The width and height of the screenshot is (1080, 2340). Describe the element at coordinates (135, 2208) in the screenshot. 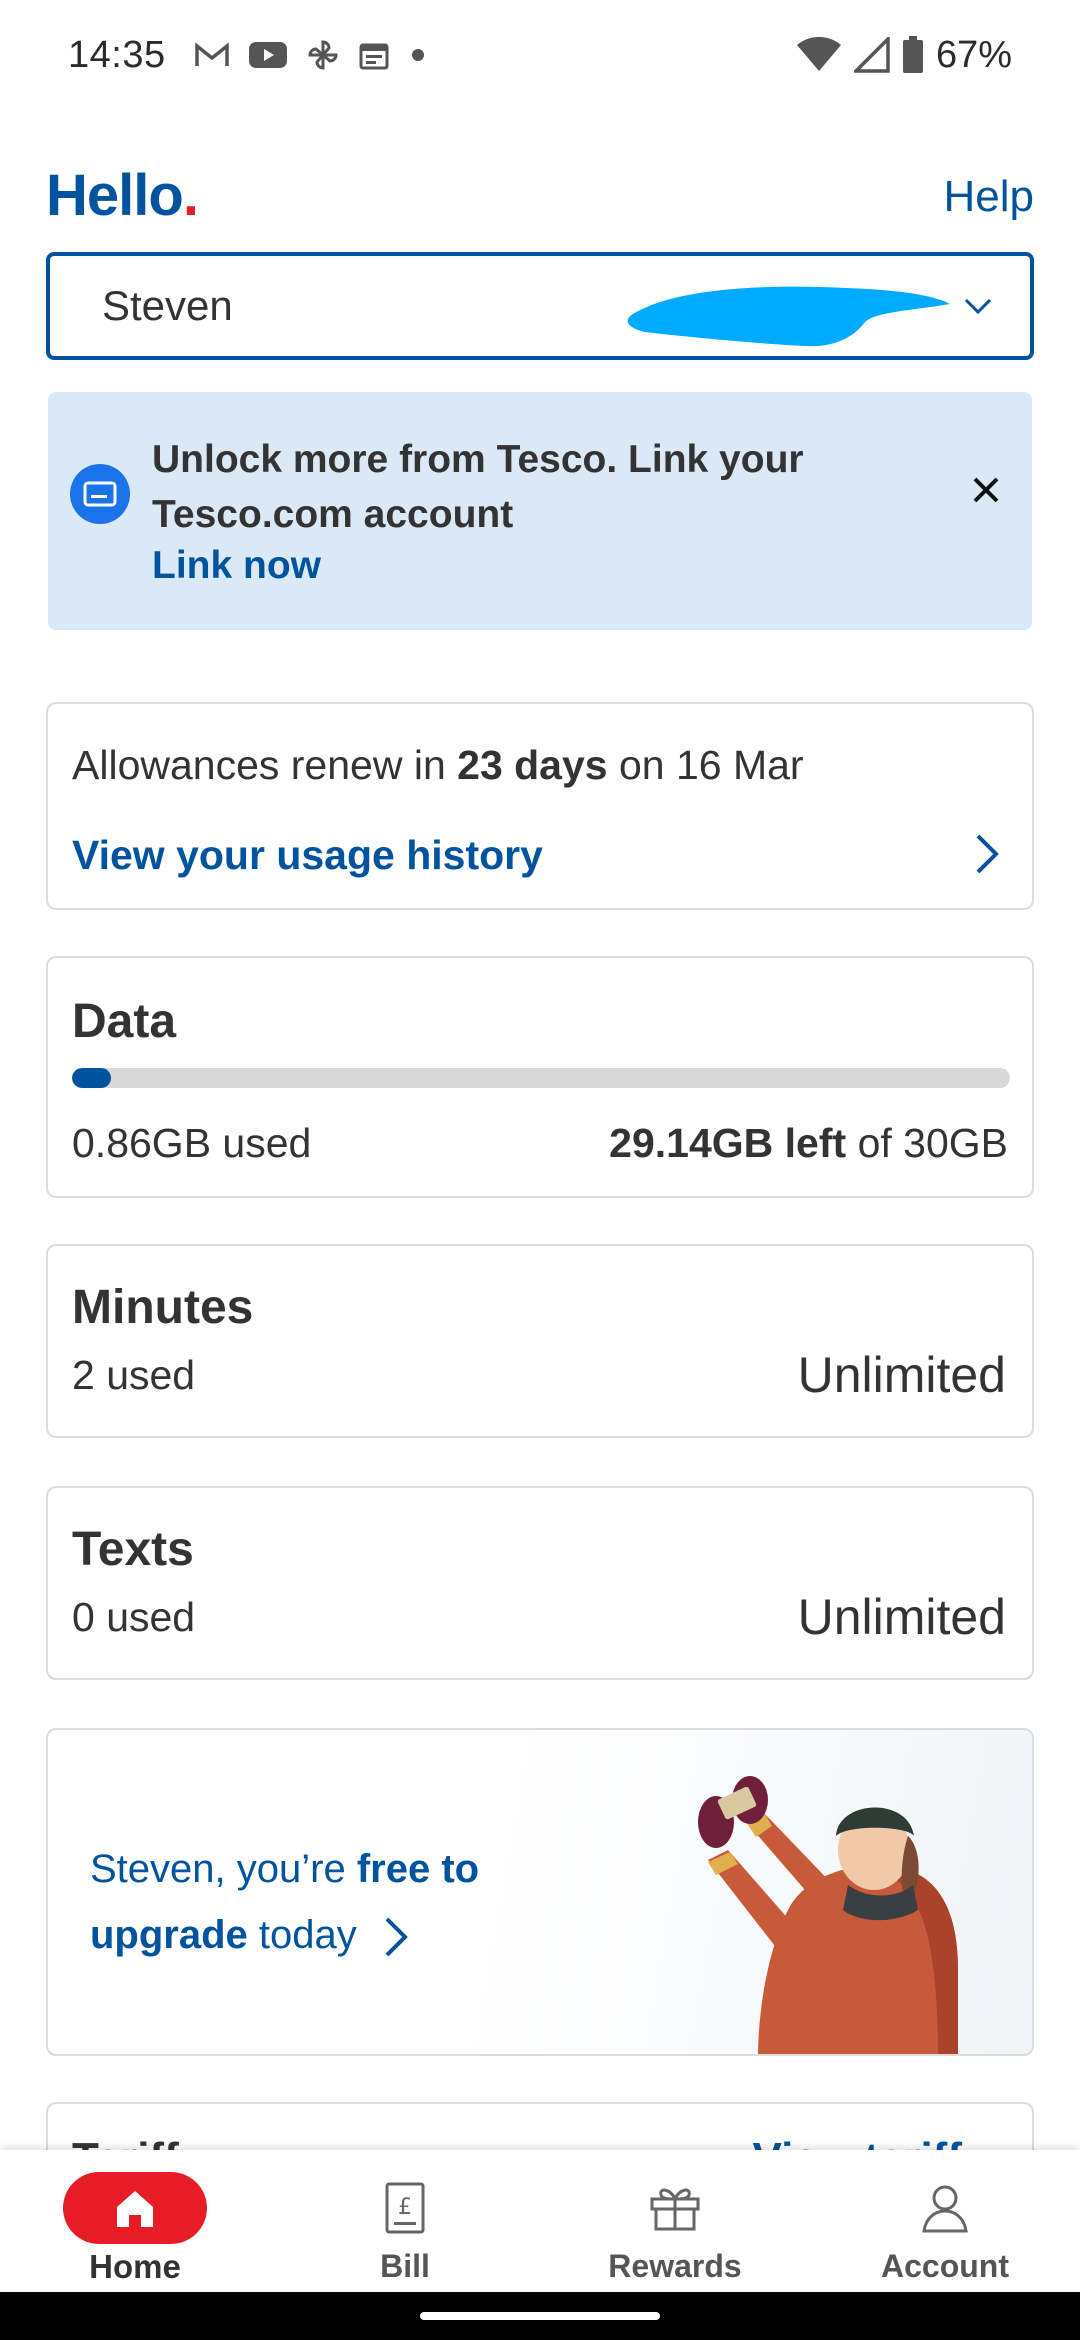

I see `home-icon` at that location.